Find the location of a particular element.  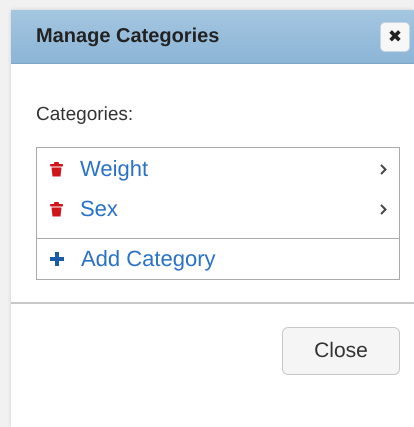

add-category-link: Add Category is located at coordinates (234, 259).